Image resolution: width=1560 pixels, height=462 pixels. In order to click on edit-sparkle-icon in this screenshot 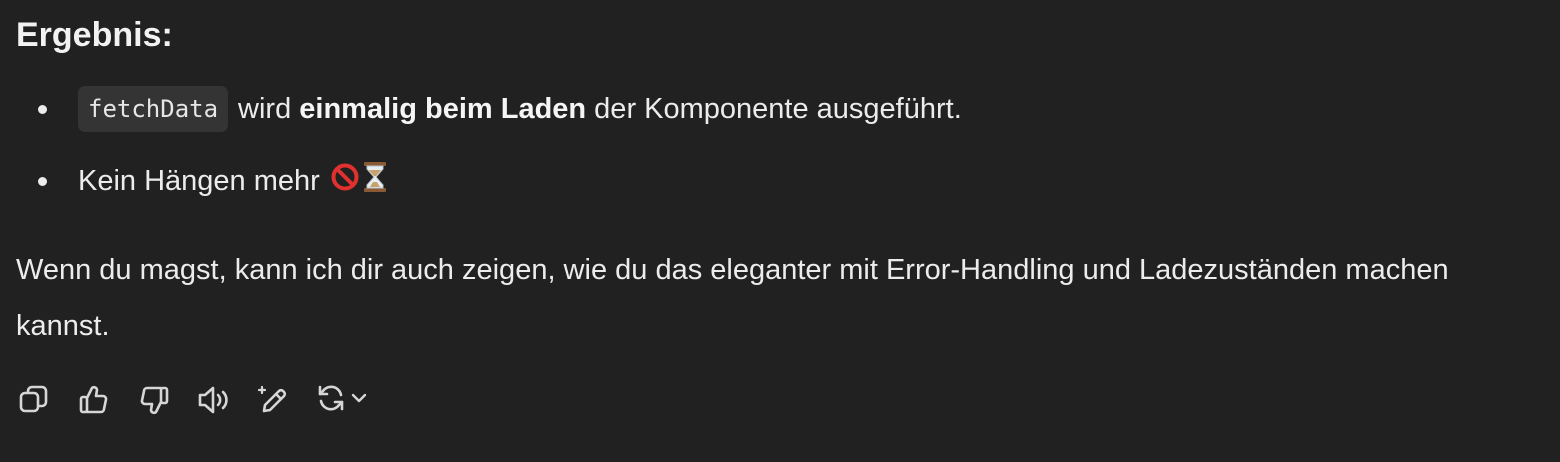, I will do `click(274, 400)`.